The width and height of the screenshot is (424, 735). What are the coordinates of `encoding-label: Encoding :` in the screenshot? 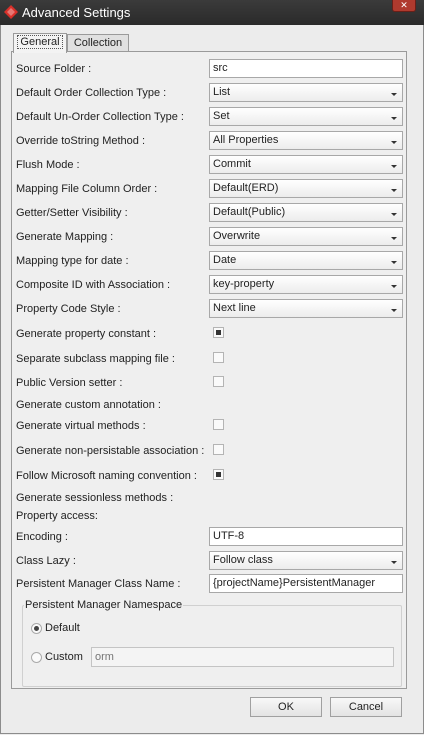 It's located at (42, 537).